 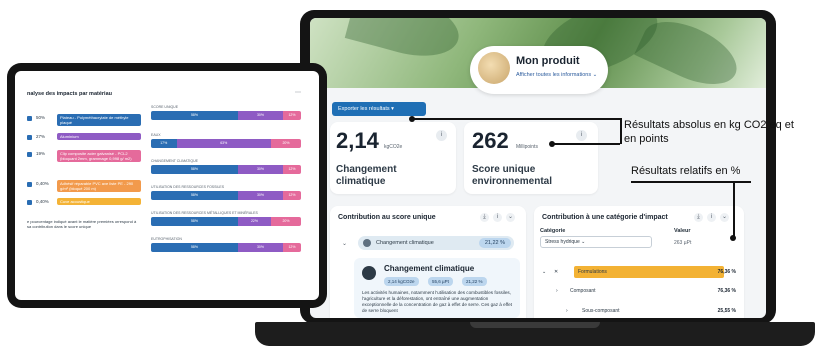 I want to click on row-icon: ✕, so click(x=556, y=272).